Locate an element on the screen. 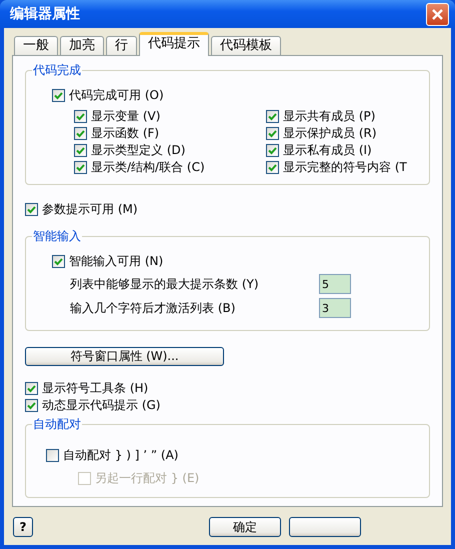 The height and width of the screenshot is (549, 455). checkbox-label: 显示函数 (F) is located at coordinates (125, 133).